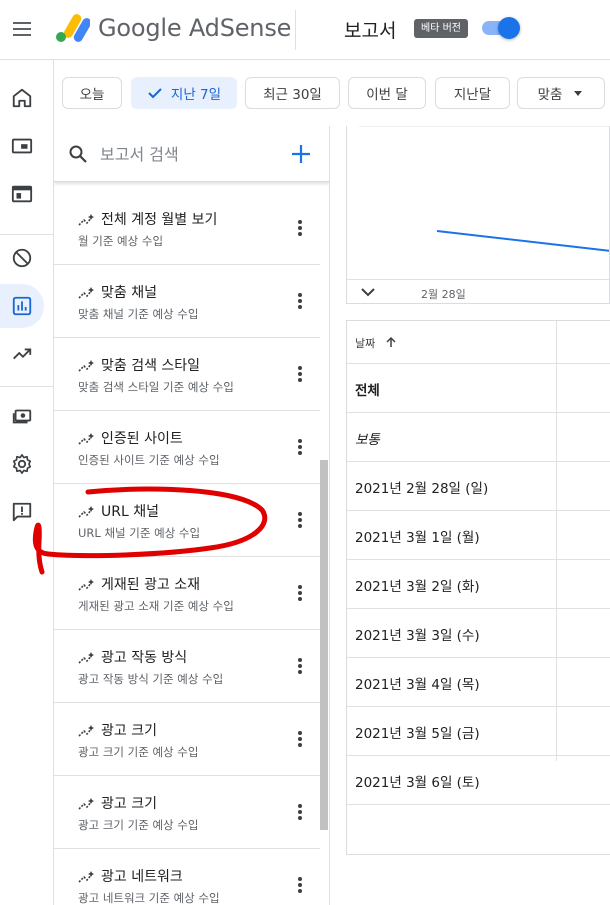 This screenshot has height=905, width=610. What do you see at coordinates (417, 734) in the screenshot?
I see `date-cell: 2021년 3월 5일 (금)` at bounding box center [417, 734].